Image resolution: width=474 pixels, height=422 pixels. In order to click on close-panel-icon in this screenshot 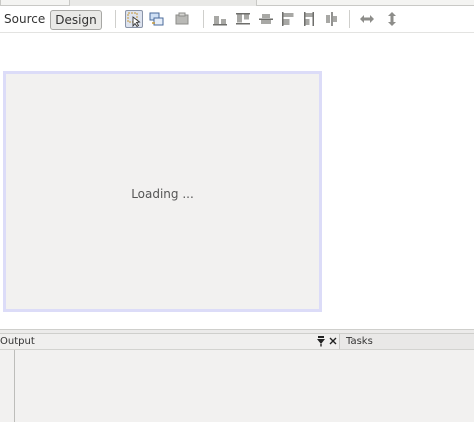, I will do `click(333, 341)`.